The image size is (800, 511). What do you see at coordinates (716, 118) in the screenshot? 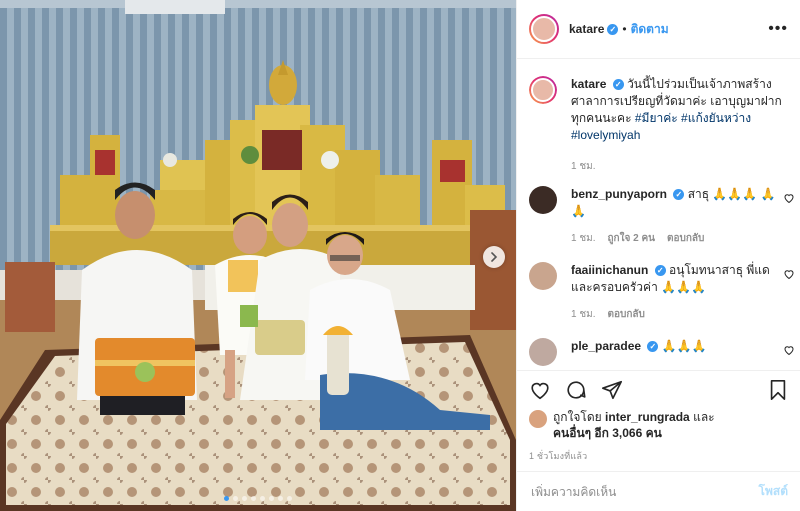
I see `hashtag-link: #แก้งยันหว่าง` at bounding box center [716, 118].